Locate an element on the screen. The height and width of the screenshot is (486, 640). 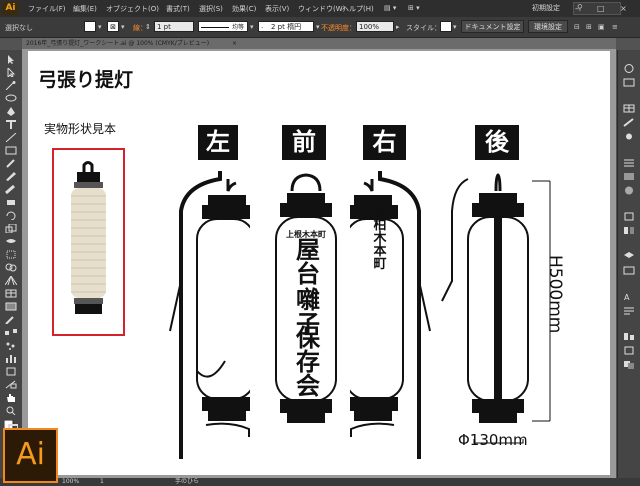
swatches-panel-icon is located at coordinates (629, 105).